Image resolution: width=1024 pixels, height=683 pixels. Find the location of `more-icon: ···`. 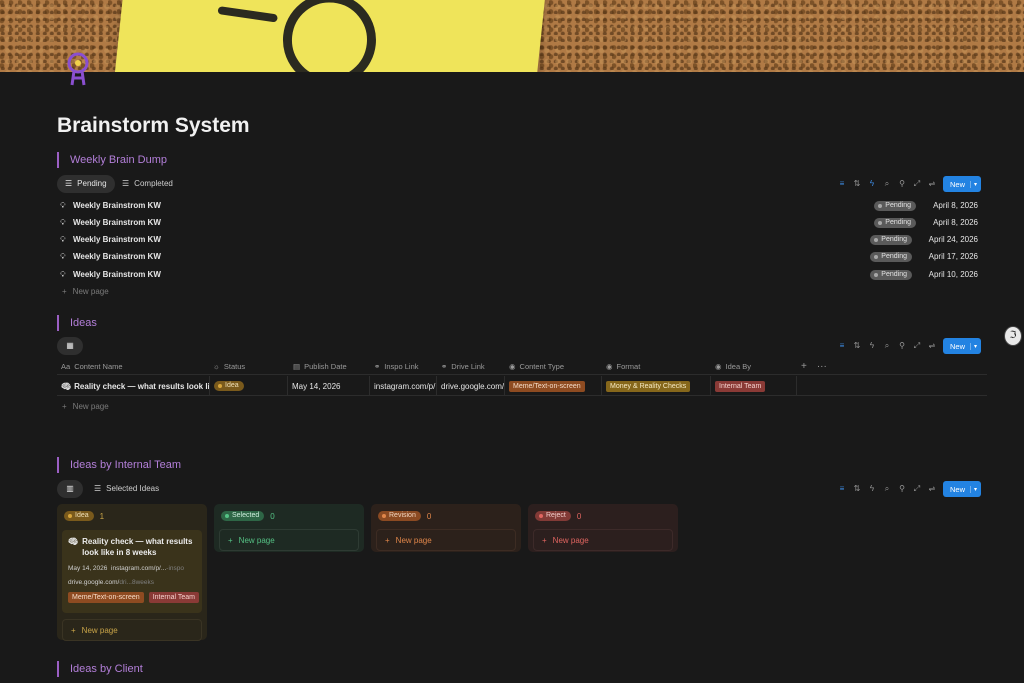

more-icon: ··· is located at coordinates (822, 367).